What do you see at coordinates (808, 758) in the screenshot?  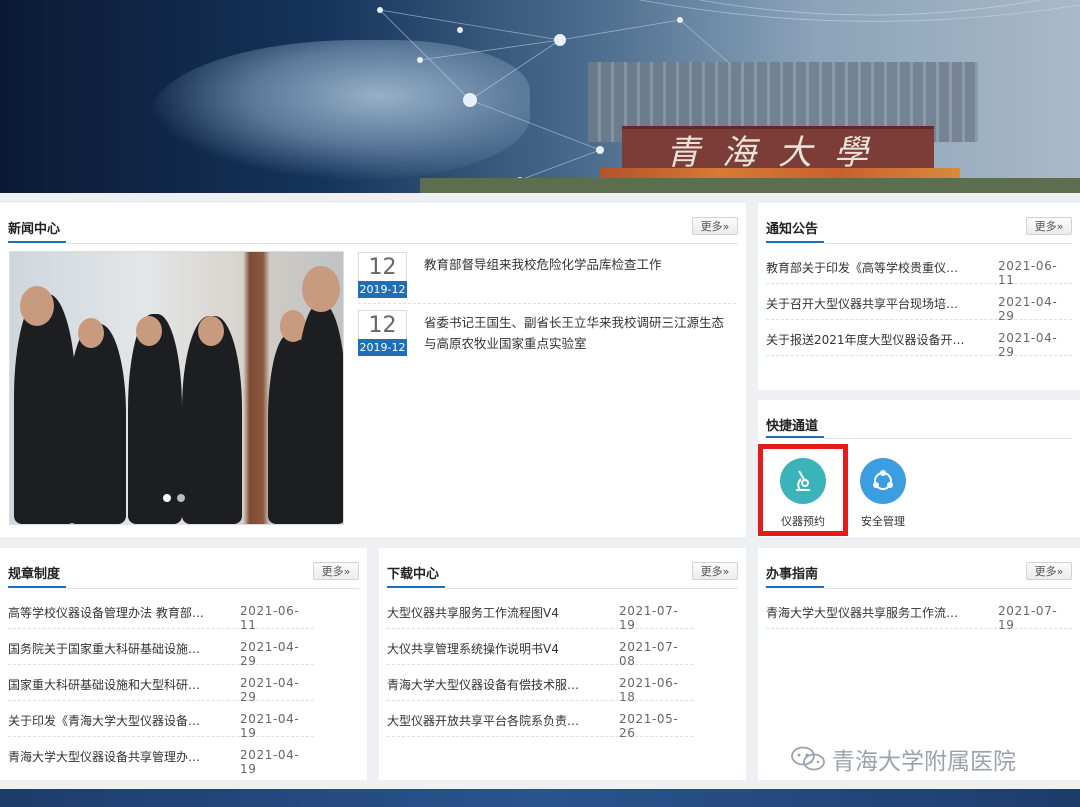 I see `wechat-icon` at bounding box center [808, 758].